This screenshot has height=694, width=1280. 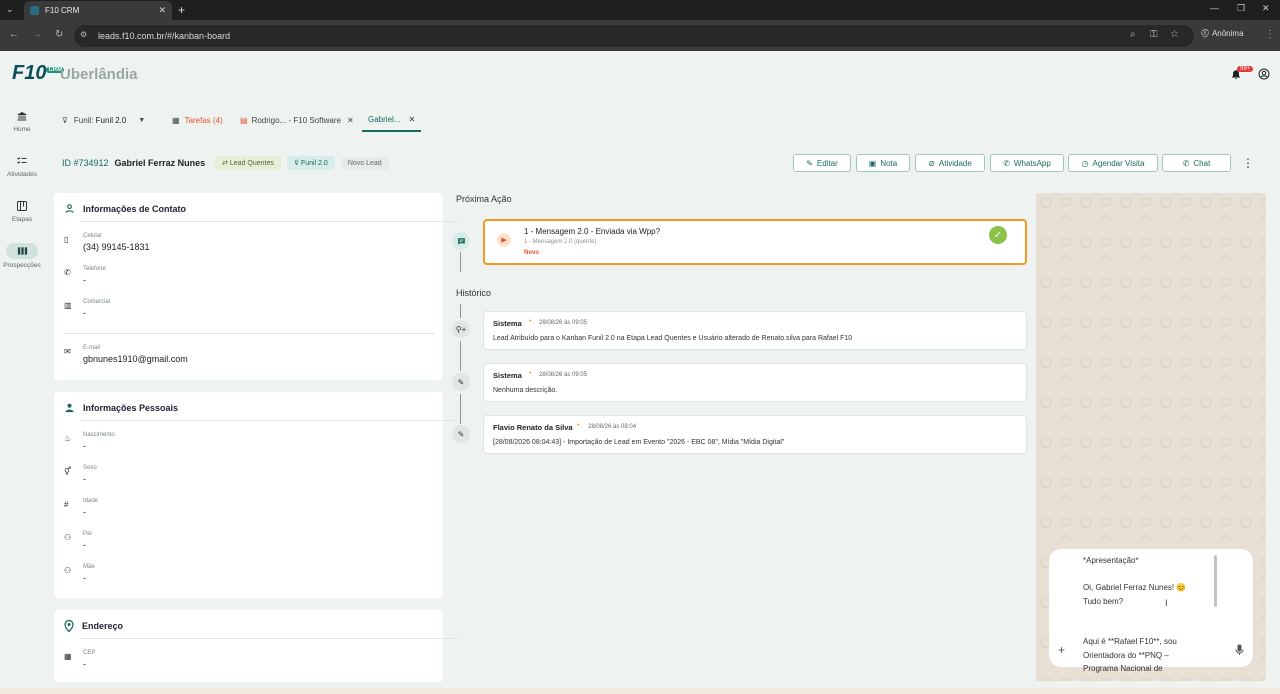 What do you see at coordinates (87, 308) in the screenshot?
I see `field-comercial: ▥ Comercial -` at bounding box center [87, 308].